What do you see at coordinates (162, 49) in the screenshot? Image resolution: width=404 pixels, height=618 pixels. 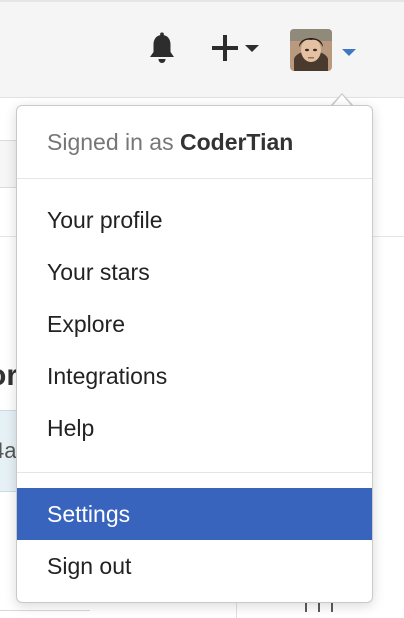 I see `bell-icon` at bounding box center [162, 49].